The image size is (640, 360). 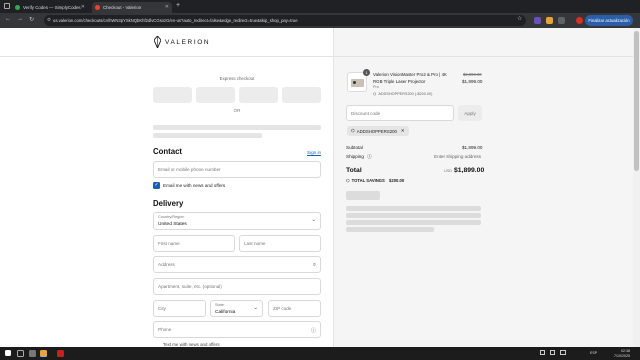 What do you see at coordinates (542, 352) in the screenshot?
I see `network-icon` at bounding box center [542, 352].